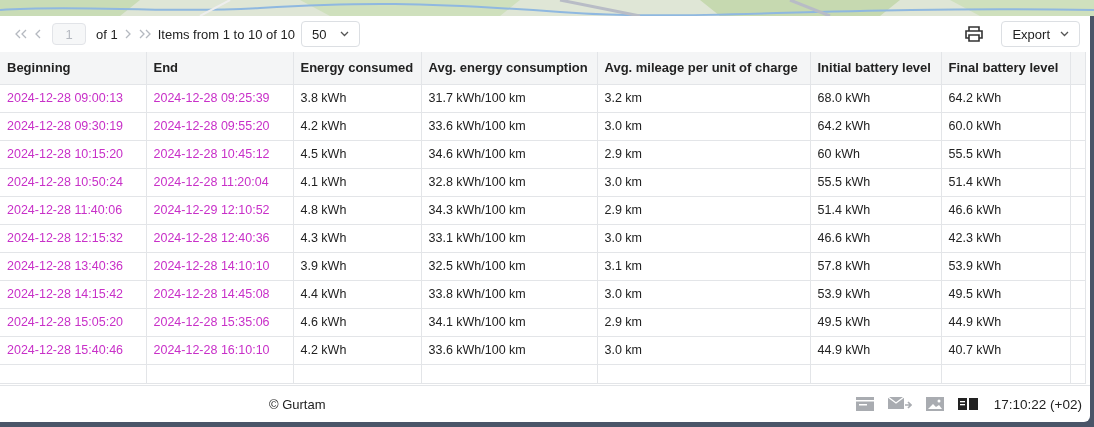  I want to click on first-page-button, so click(21, 34).